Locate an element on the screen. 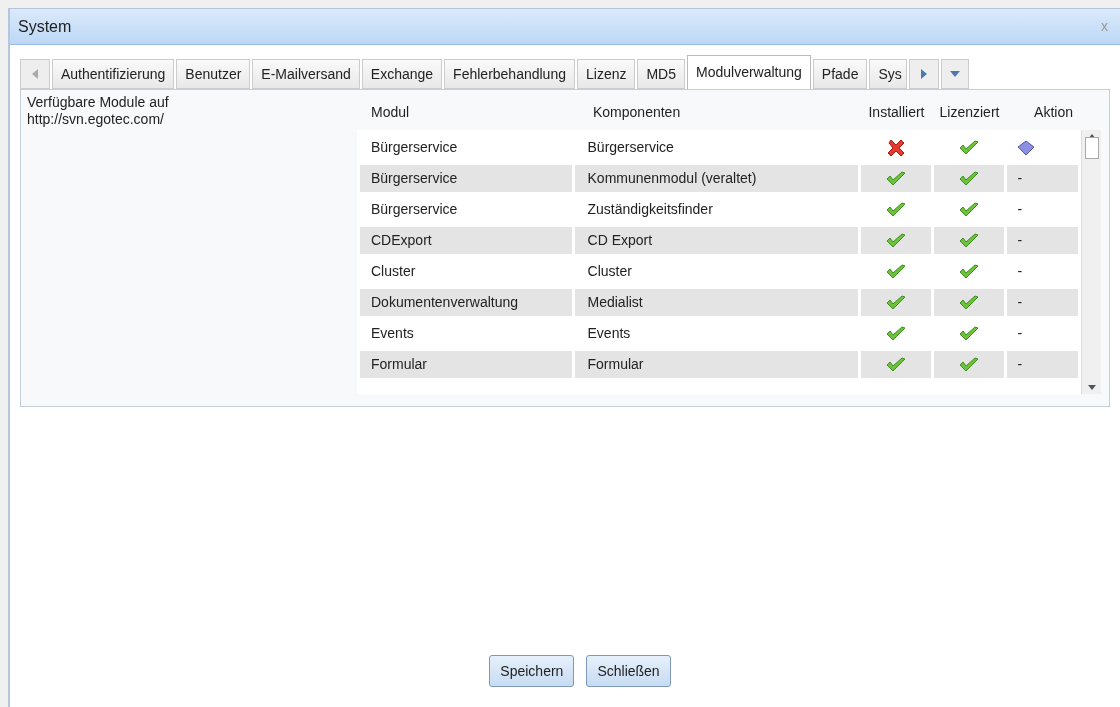 This screenshot has height=707, width=1120. tab: Exchange is located at coordinates (402, 74).